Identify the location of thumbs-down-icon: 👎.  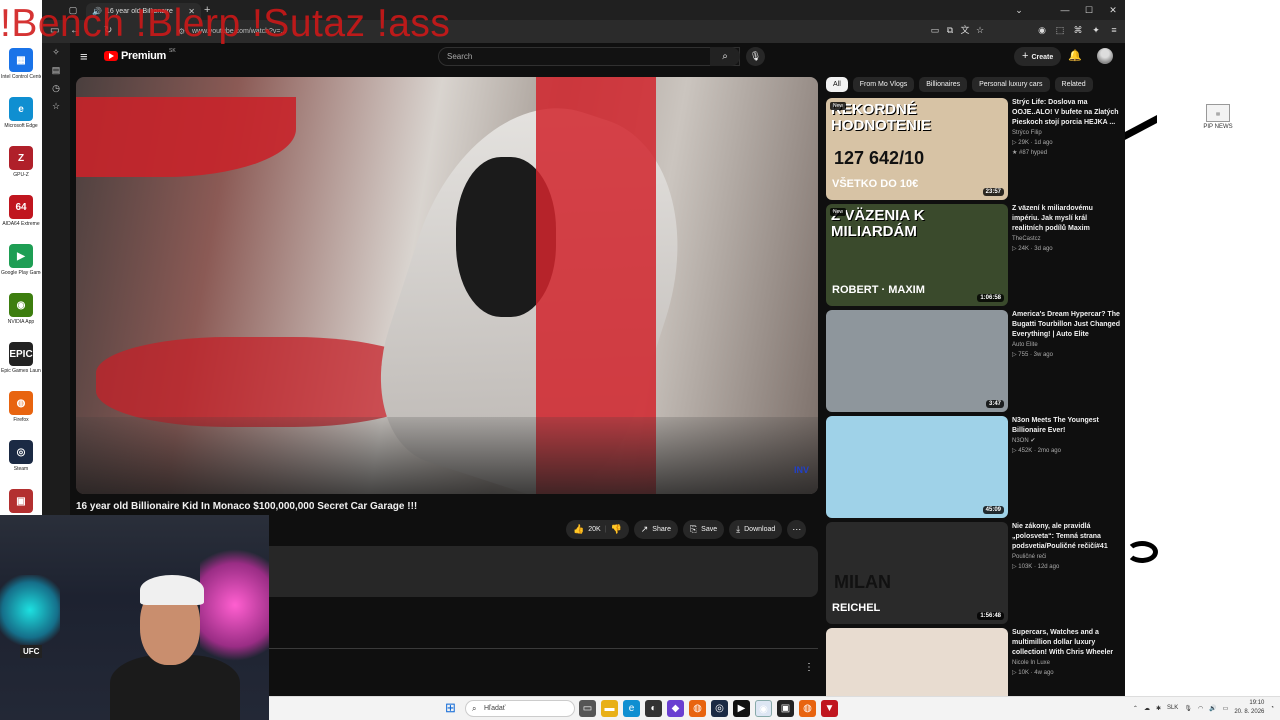
(616, 529).